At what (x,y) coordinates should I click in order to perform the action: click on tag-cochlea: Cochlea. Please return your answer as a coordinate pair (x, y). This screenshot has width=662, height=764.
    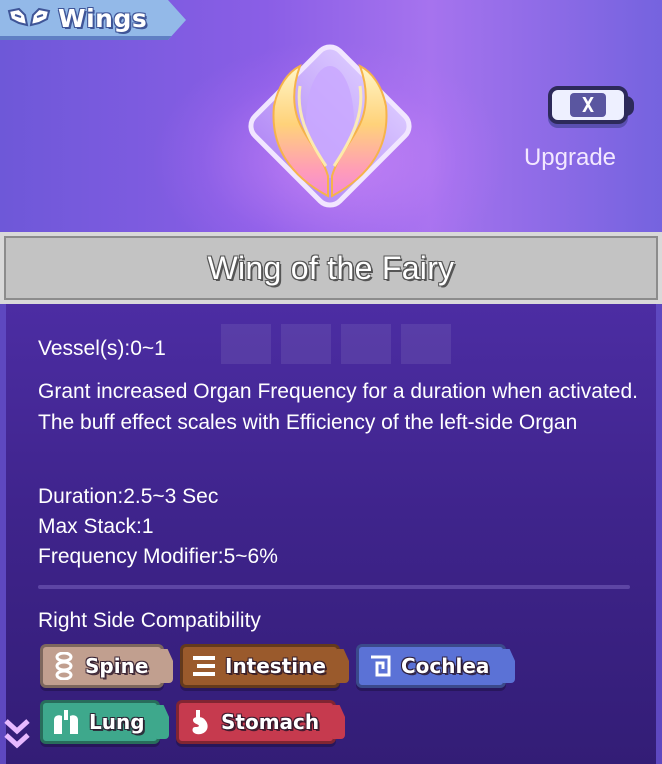
    Looking at the image, I should click on (431, 666).